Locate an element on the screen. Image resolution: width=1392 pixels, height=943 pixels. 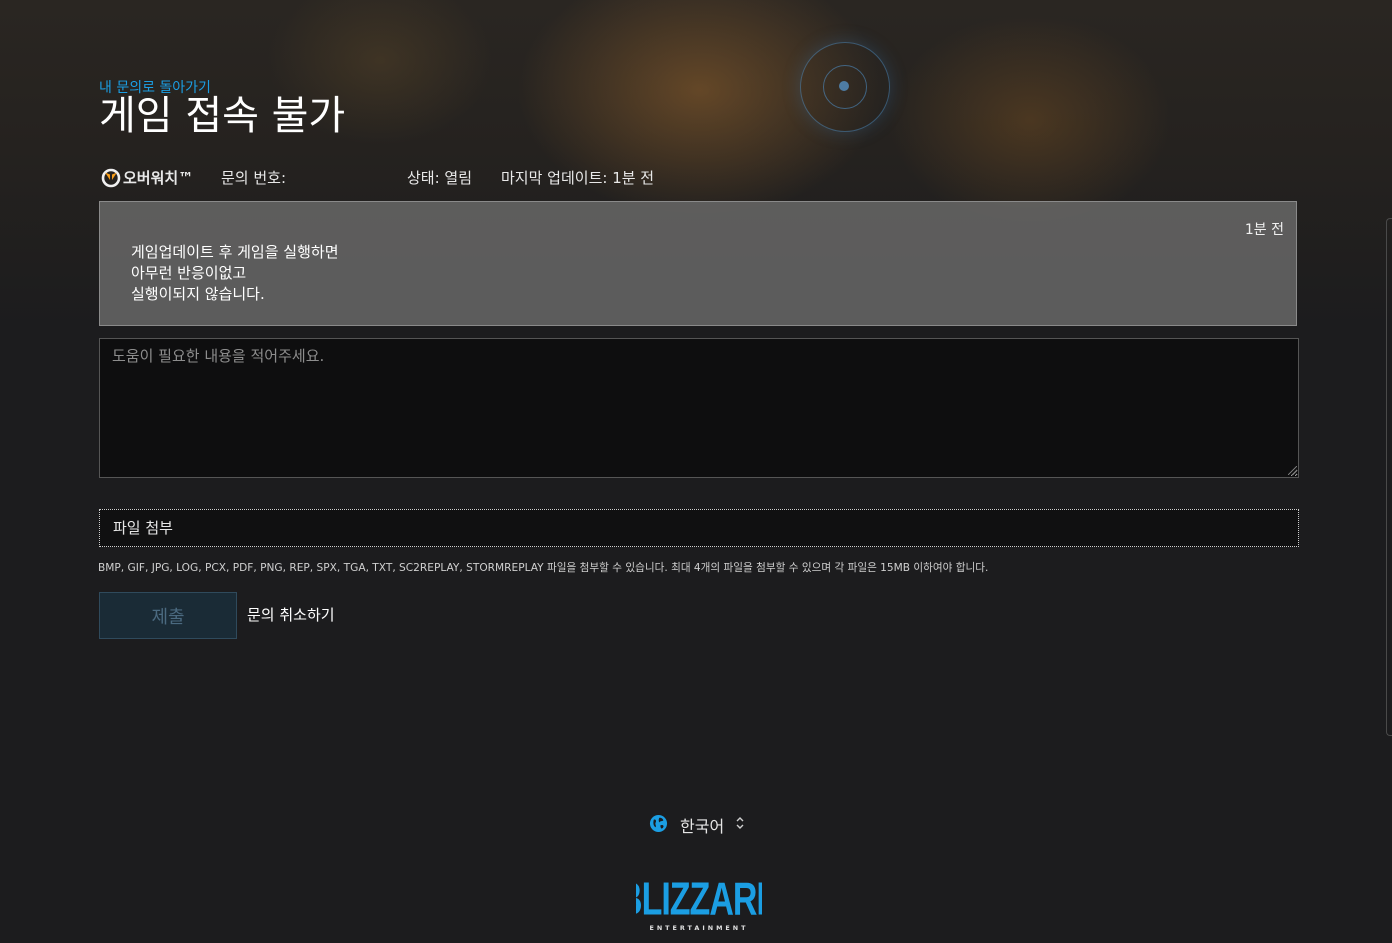
language-label: 한국어 is located at coordinates (702, 826).